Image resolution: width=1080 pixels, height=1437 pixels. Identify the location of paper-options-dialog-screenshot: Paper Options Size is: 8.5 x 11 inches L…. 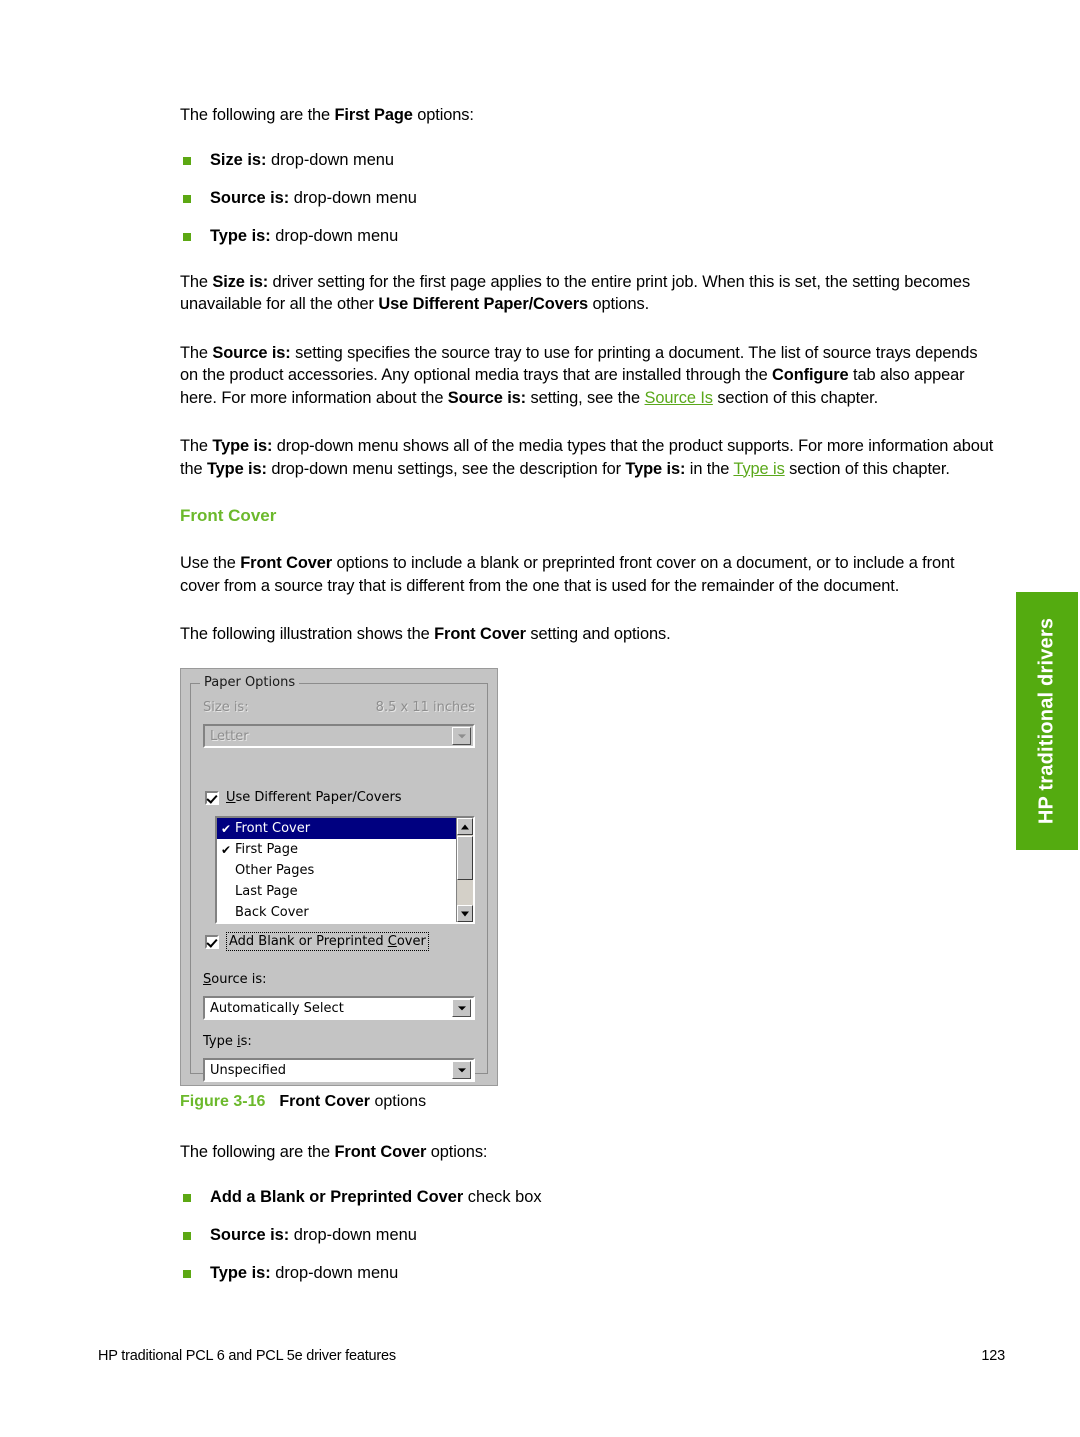
(339, 877).